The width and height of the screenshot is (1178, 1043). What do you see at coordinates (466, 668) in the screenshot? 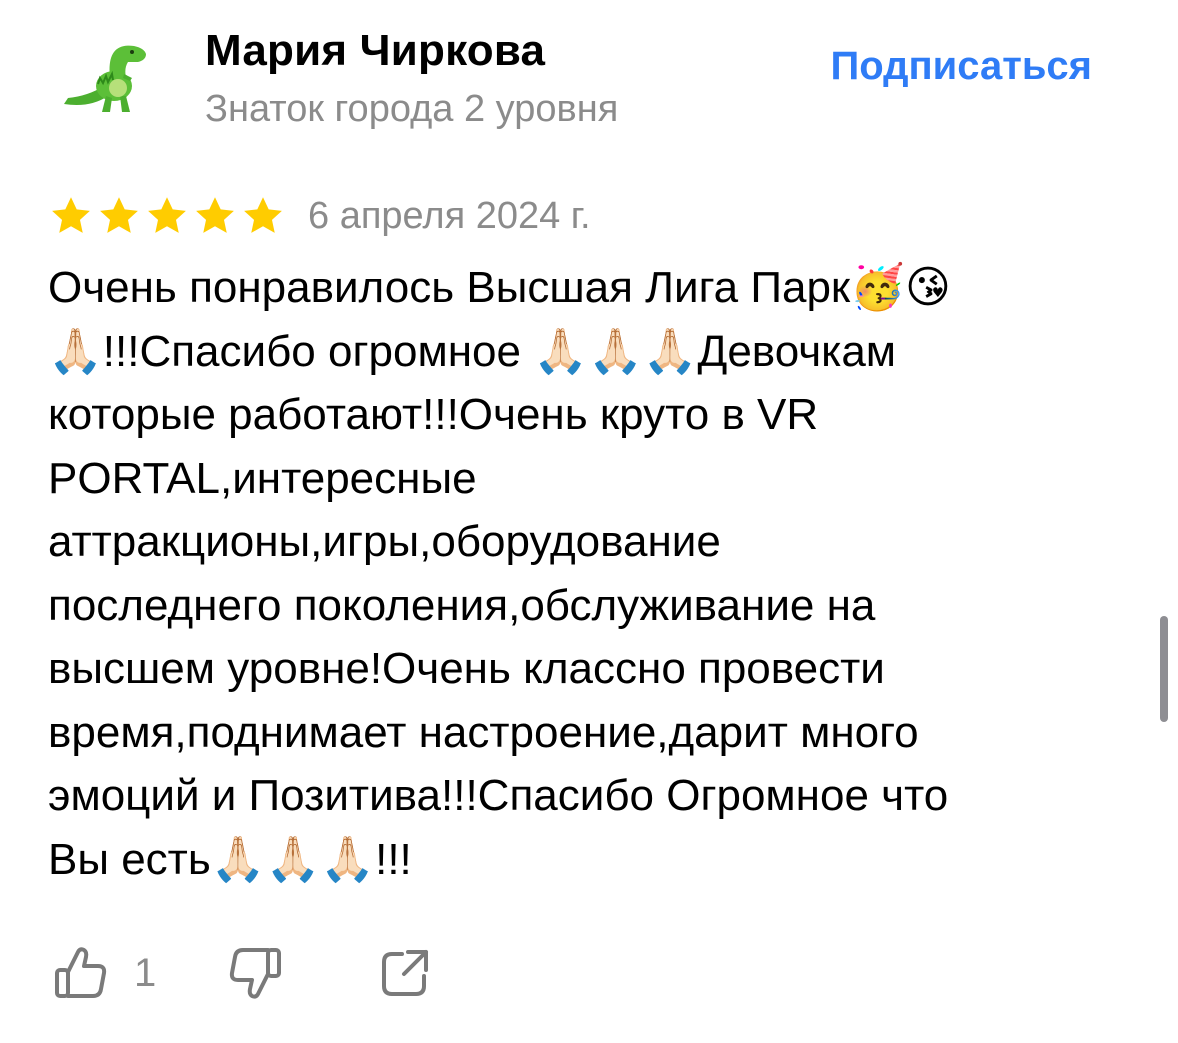
I see `review-text-line: высшем уровне!Очень классно провести` at bounding box center [466, 668].